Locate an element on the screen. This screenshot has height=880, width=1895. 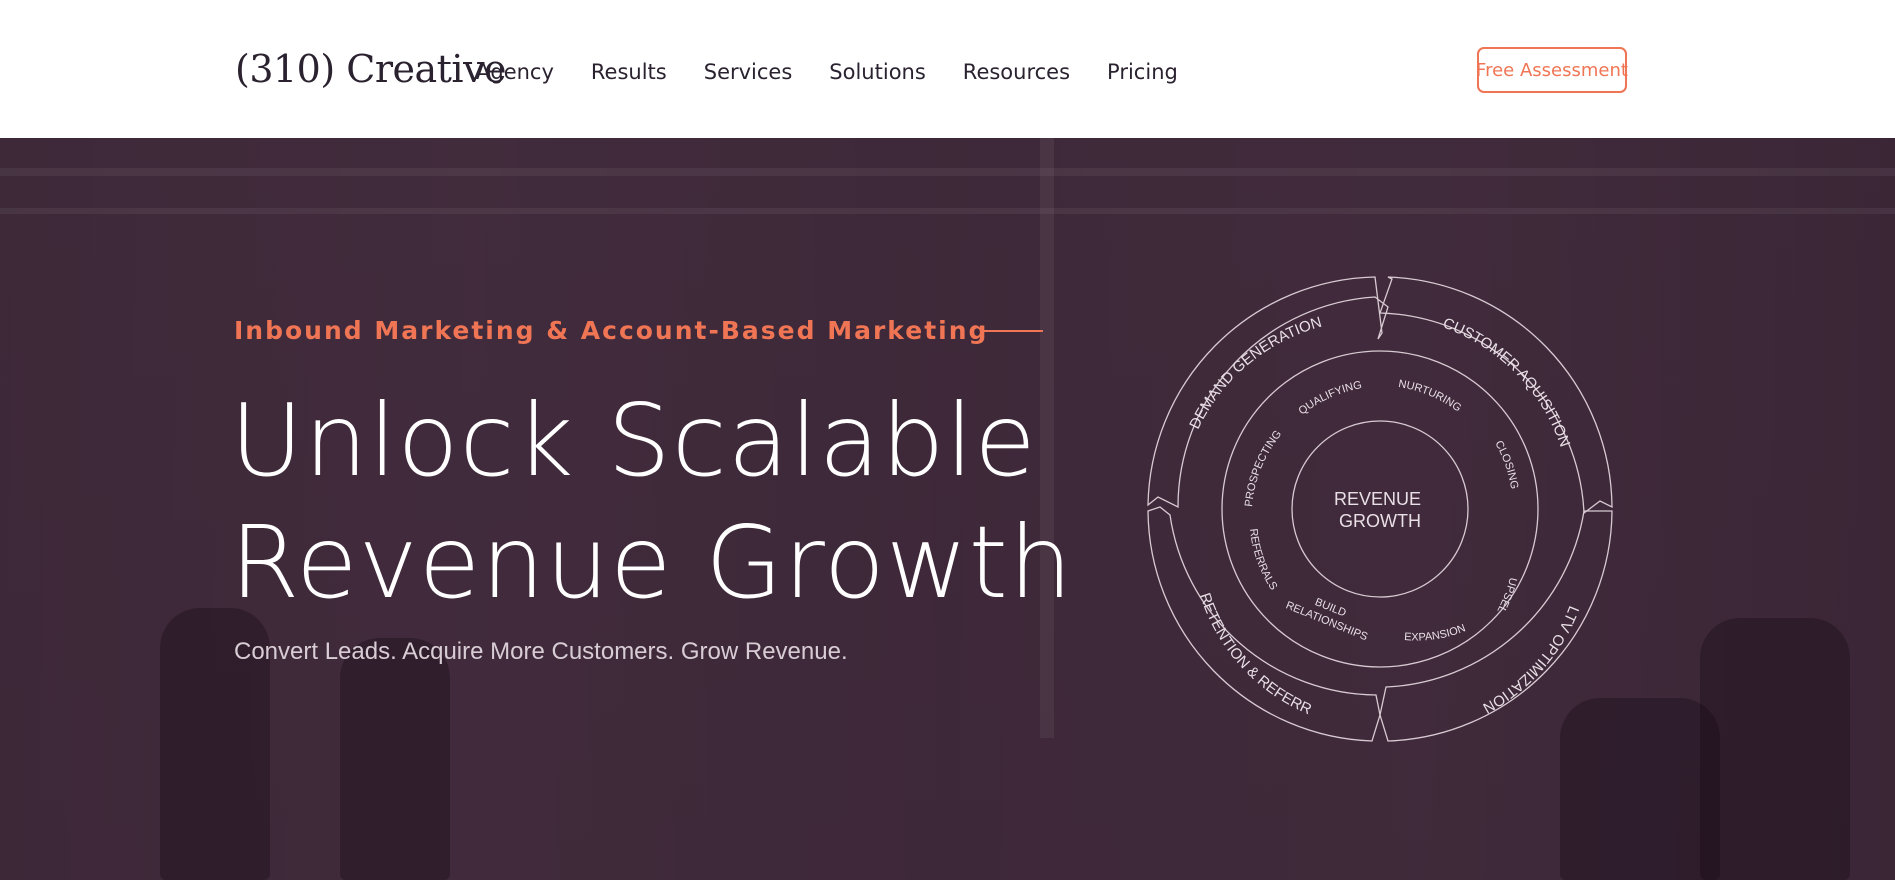
brand-logo: (310) Creative is located at coordinates (371, 69).